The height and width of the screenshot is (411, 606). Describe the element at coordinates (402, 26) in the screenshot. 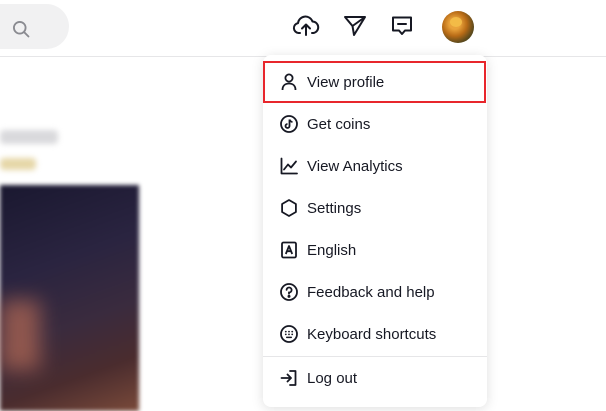

I see `message-inbox-icon` at that location.